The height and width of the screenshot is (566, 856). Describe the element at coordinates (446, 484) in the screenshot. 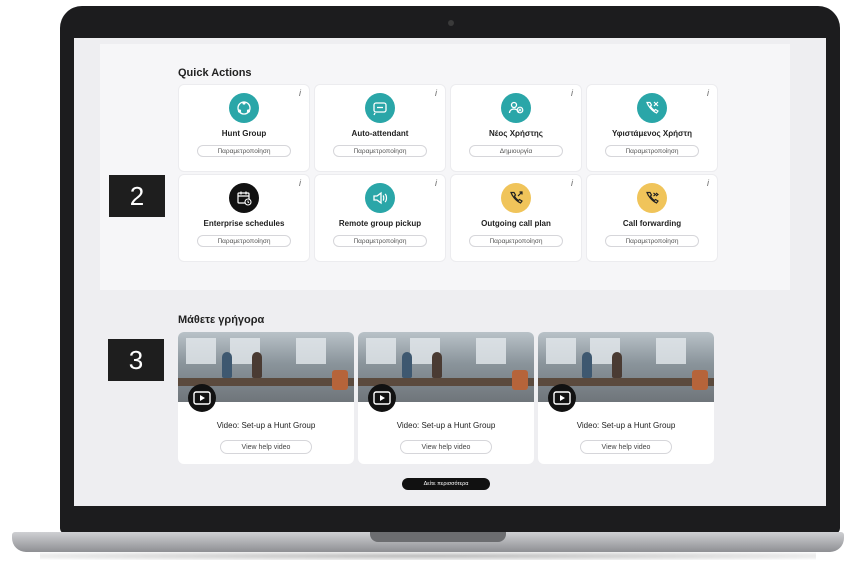

I see `see-more-button: Δείτε περισσότερα` at that location.